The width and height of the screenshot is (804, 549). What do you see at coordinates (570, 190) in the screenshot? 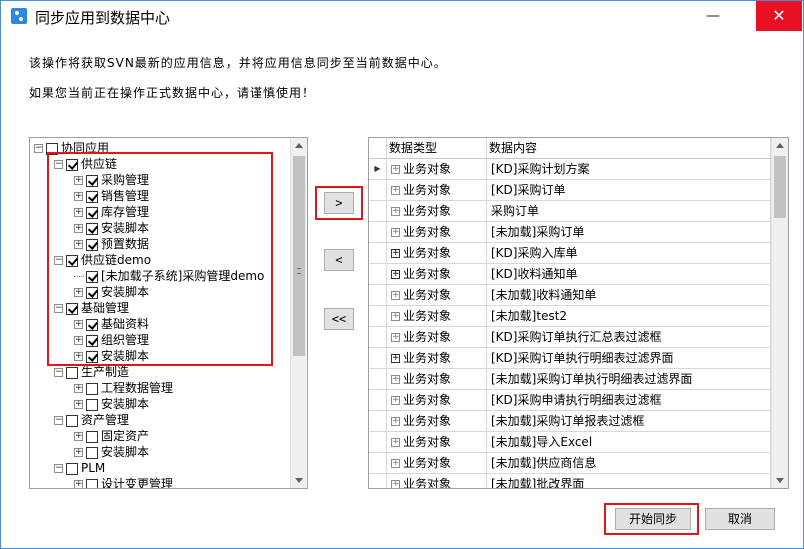
I see `grid-row: + 业务对象 [KD]采购订单` at bounding box center [570, 190].